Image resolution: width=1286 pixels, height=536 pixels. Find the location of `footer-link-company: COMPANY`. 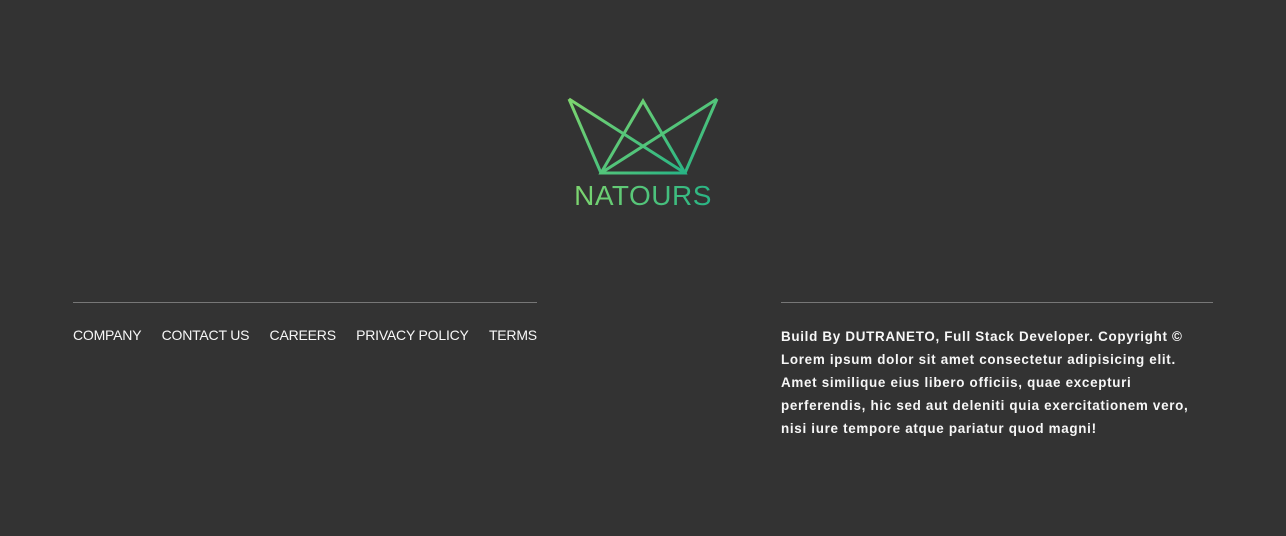

footer-link-company: COMPANY is located at coordinates (107, 335).